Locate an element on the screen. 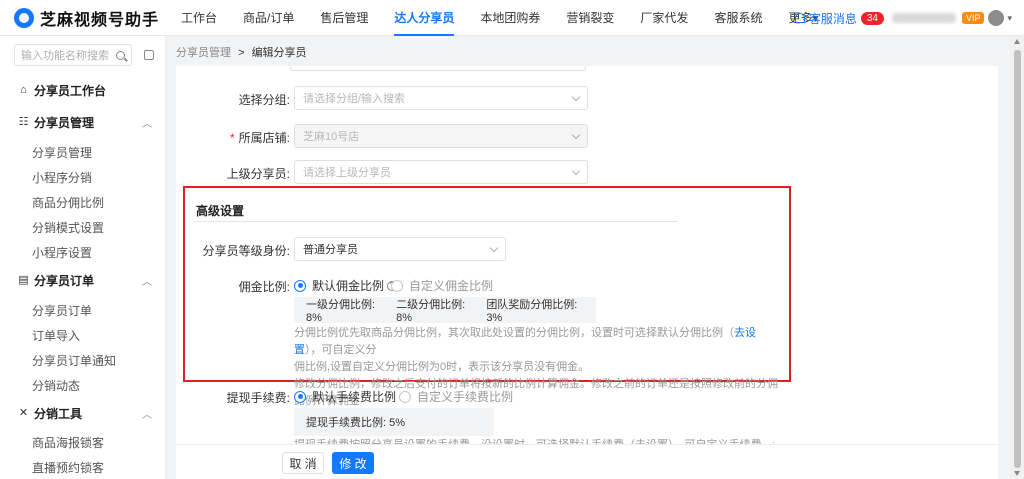  sidebar-section-sharer-mgmt: ☷ 分享员管理 ︿ is located at coordinates (87, 122).